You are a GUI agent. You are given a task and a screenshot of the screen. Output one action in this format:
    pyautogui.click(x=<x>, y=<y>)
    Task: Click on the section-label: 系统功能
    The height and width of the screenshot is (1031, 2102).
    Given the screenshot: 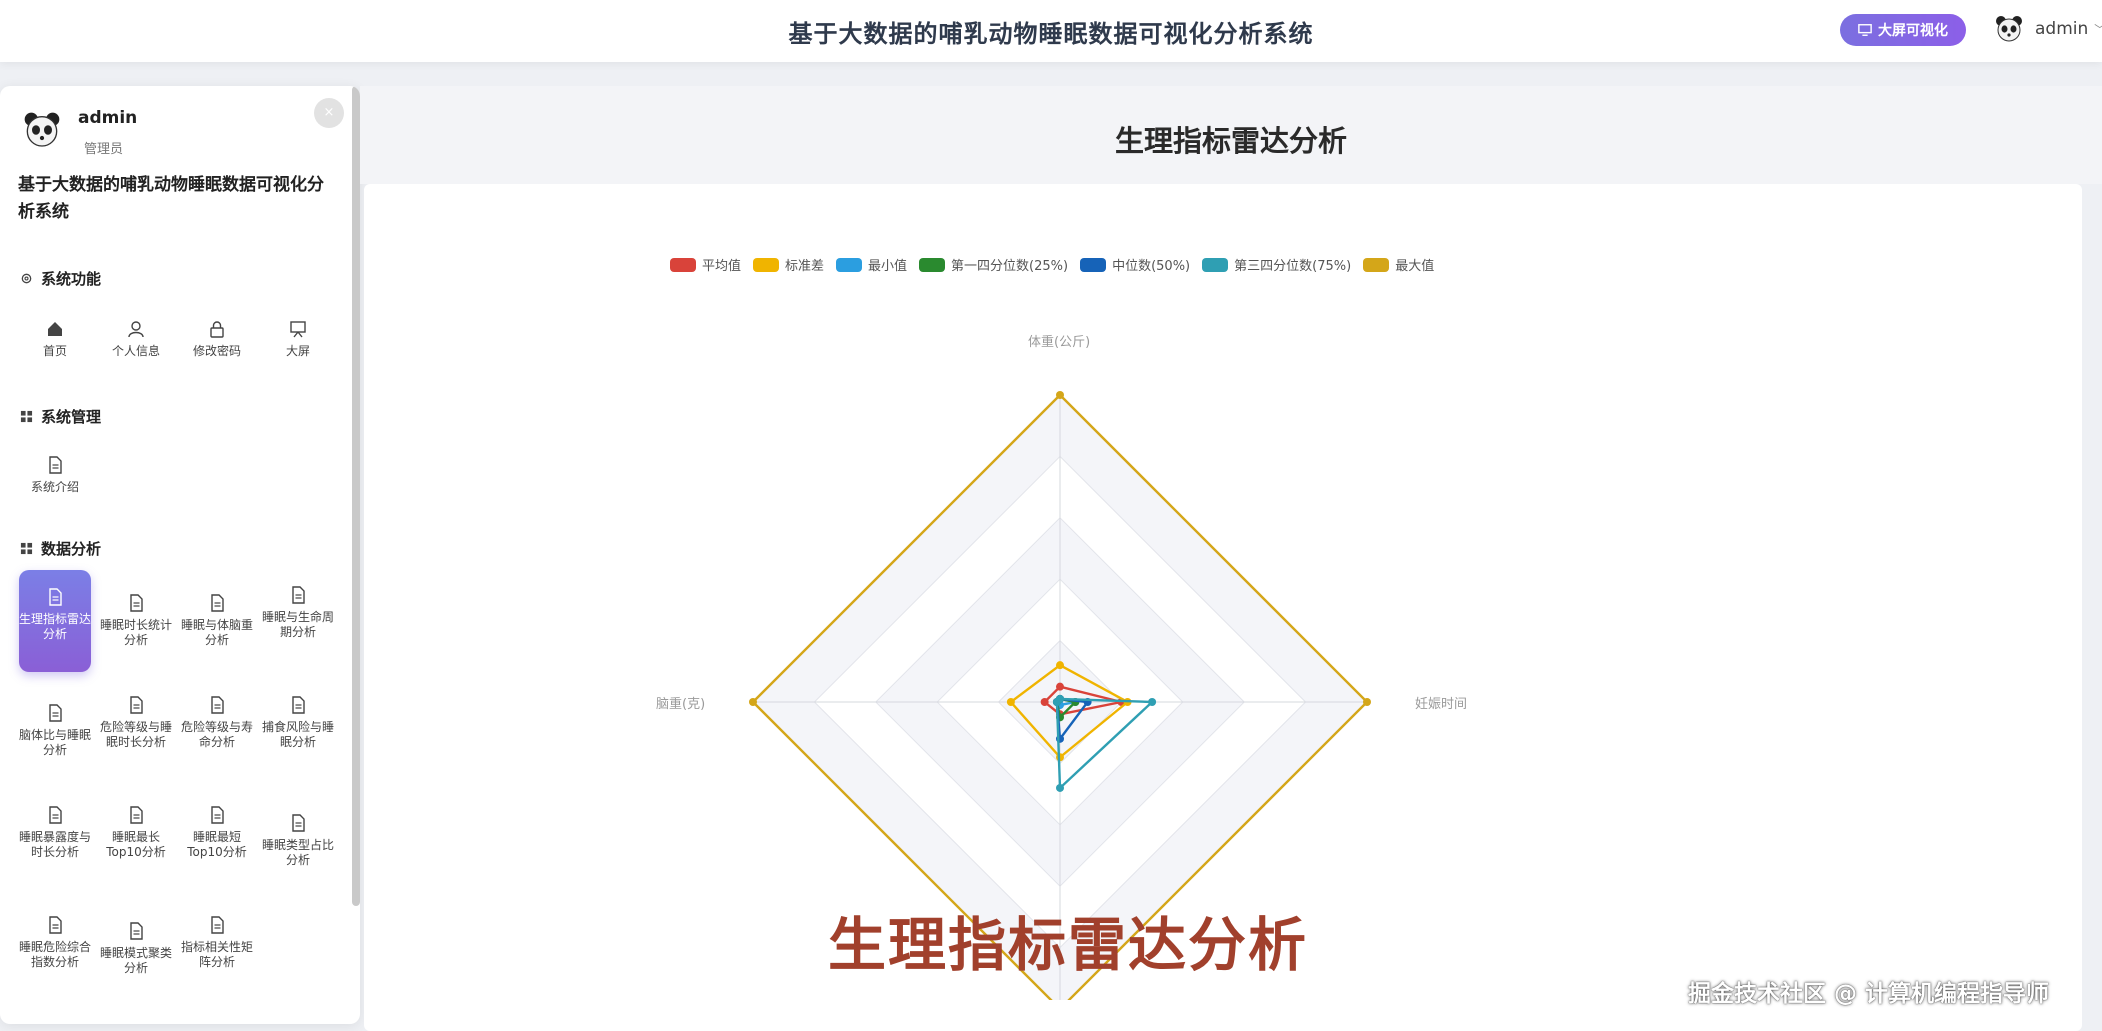 What is the action you would take?
    pyautogui.click(x=71, y=279)
    